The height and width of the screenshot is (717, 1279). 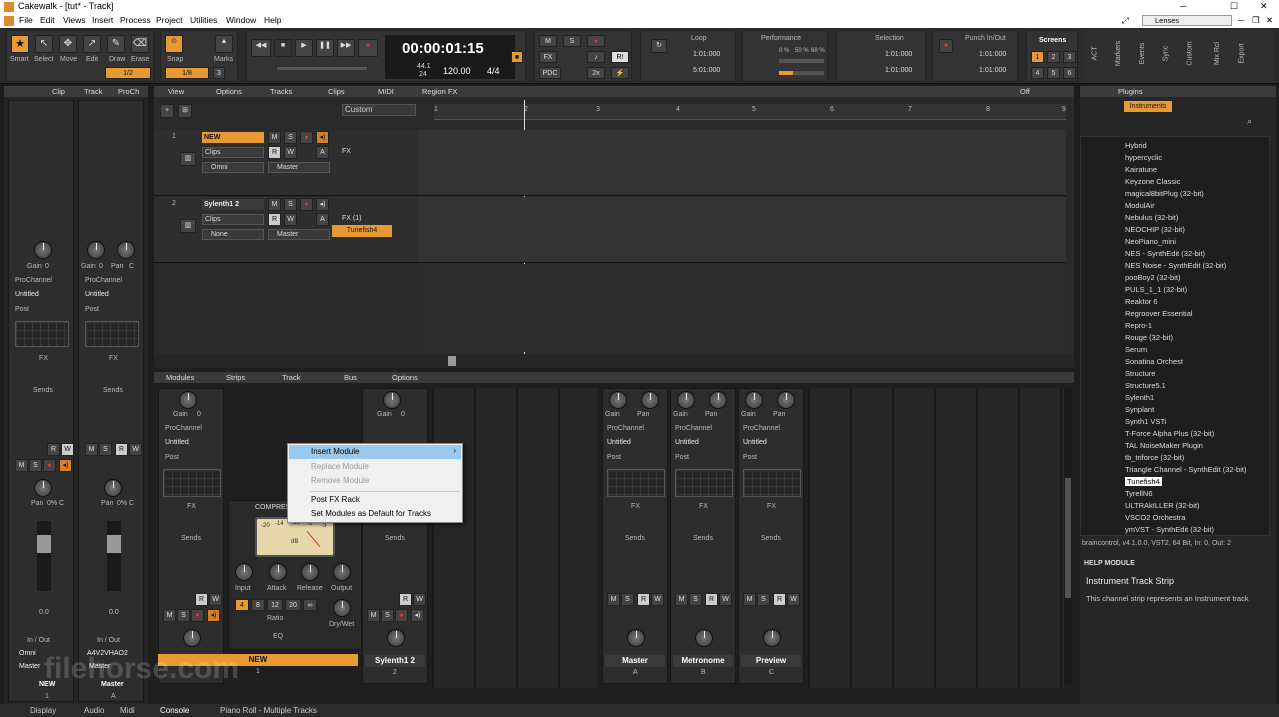 What do you see at coordinates (185, 111) in the screenshot?
I see `track-layout-icon: ⊞` at bounding box center [185, 111].